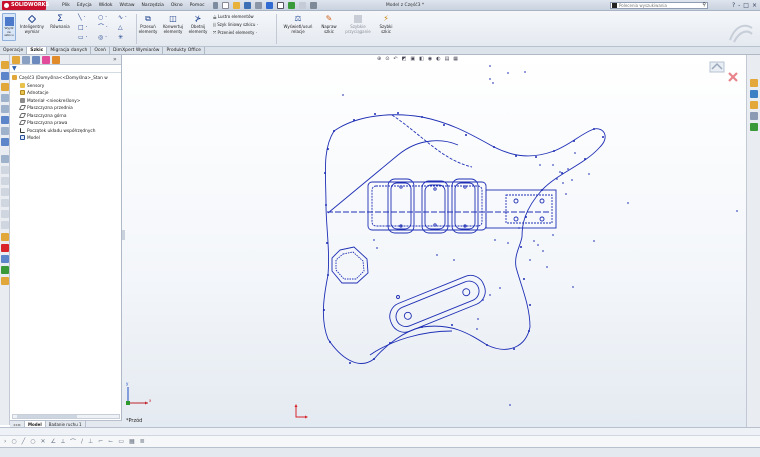 The image size is (760, 457). I want to click on equations-button: Σ Równania, so click(60, 22).